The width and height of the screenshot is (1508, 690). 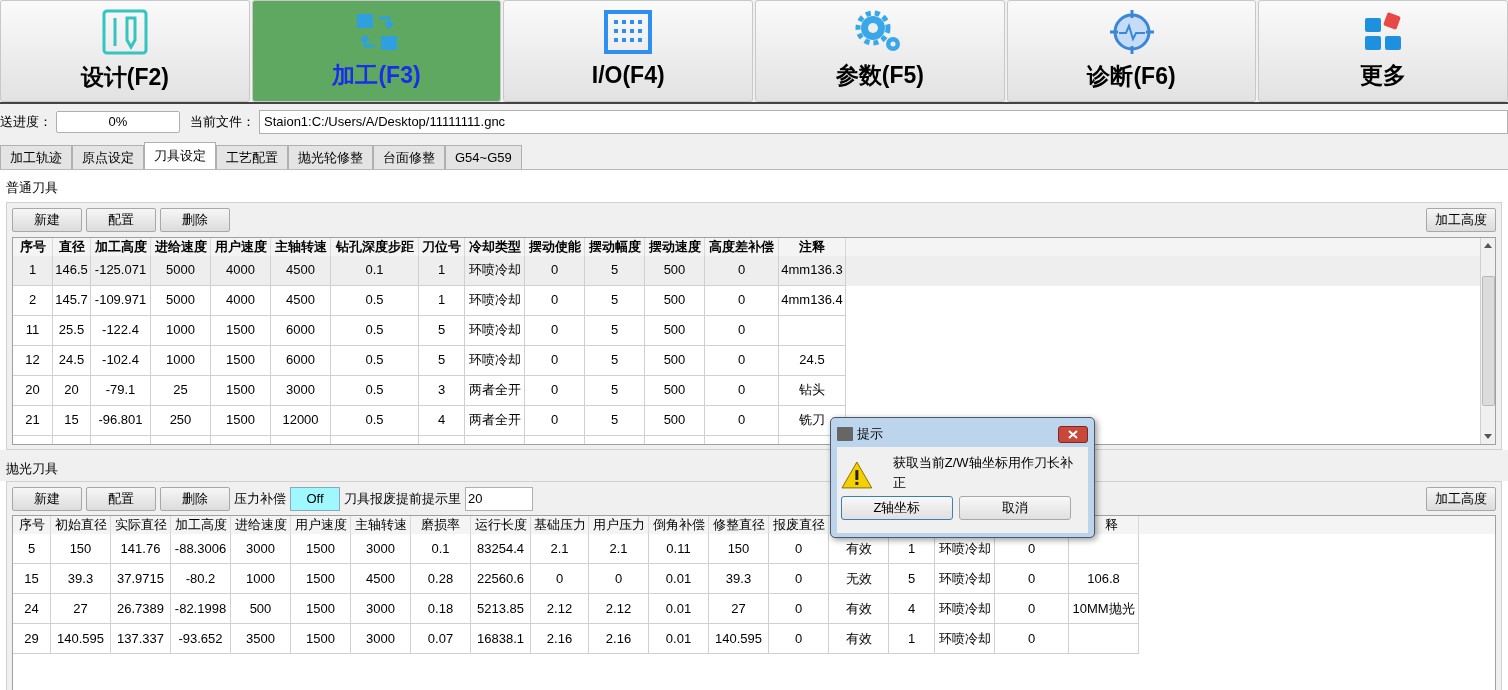 What do you see at coordinates (619, 609) in the screenshot?
I see `table-cell: 2.12` at bounding box center [619, 609].